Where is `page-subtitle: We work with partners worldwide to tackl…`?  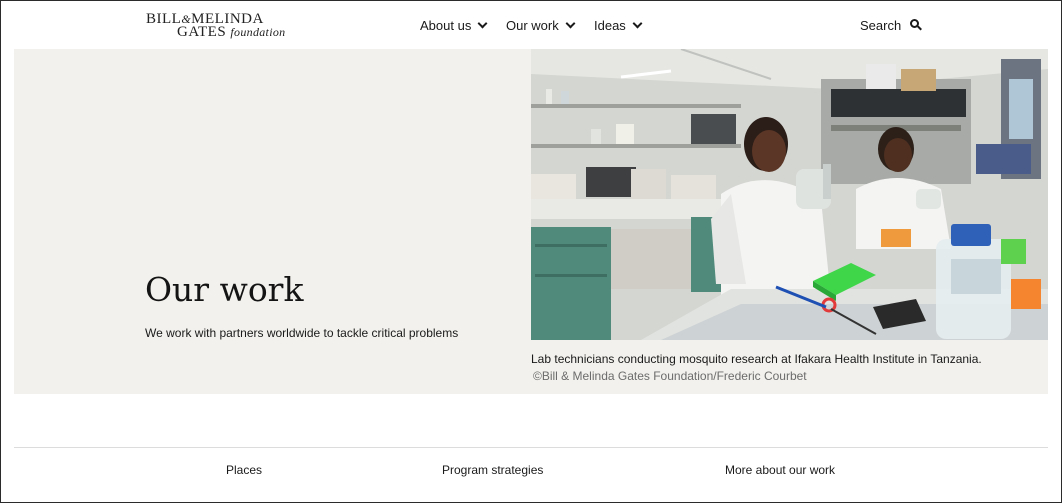 page-subtitle: We work with partners worldwide to tackl… is located at coordinates (302, 333).